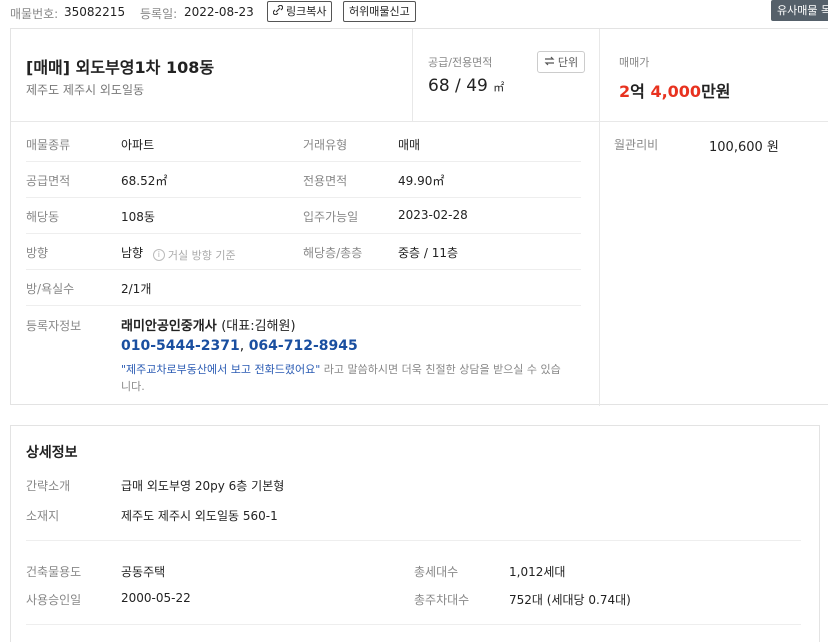 The height and width of the screenshot is (642, 828). I want to click on copy-link-label: 링크복사, so click(306, 11).